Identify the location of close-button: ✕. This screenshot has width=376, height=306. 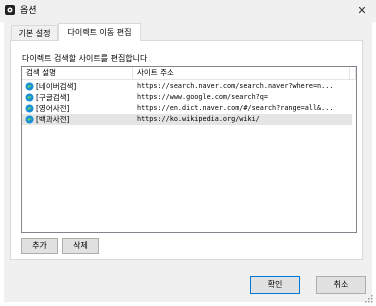
(362, 10).